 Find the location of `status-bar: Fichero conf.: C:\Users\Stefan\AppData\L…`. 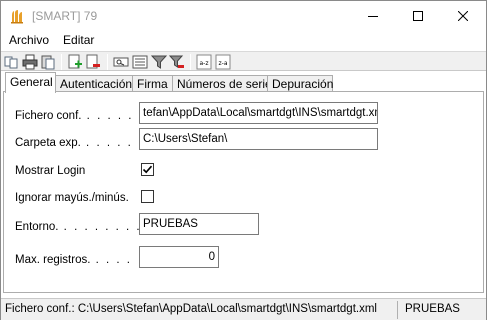

status-bar: Fichero conf.: C:\Users\Stefan\AppData\L… is located at coordinates (243, 309).